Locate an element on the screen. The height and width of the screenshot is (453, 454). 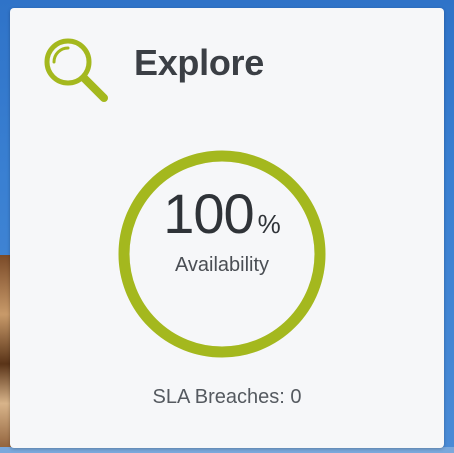
gauge-value: 100% is located at coordinates (222, 214).